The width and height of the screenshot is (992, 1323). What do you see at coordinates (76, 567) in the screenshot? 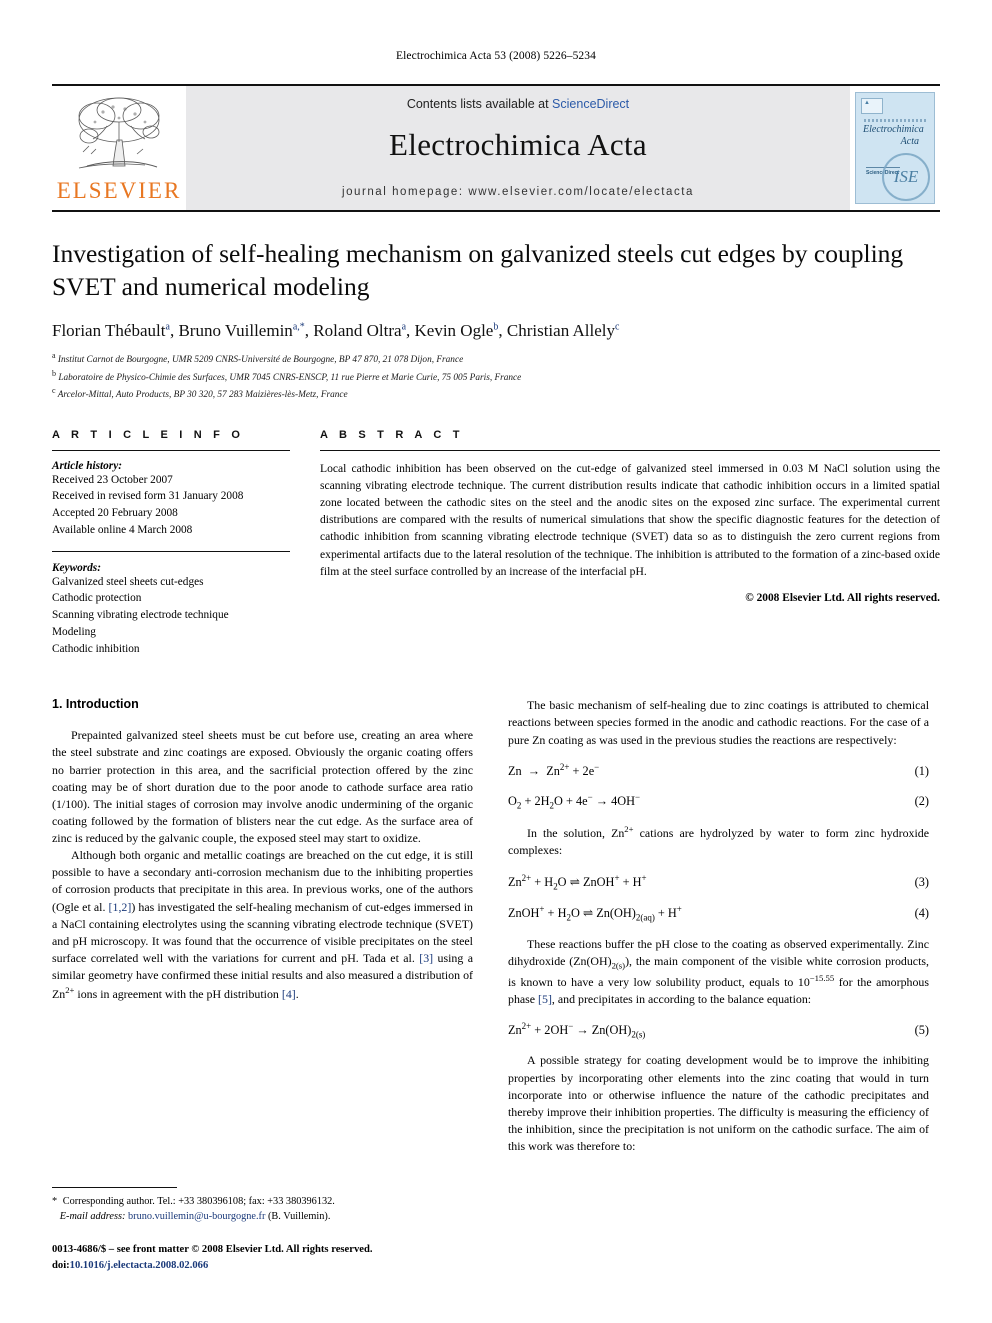
I see `keywords-label: Keywords:` at bounding box center [76, 567].